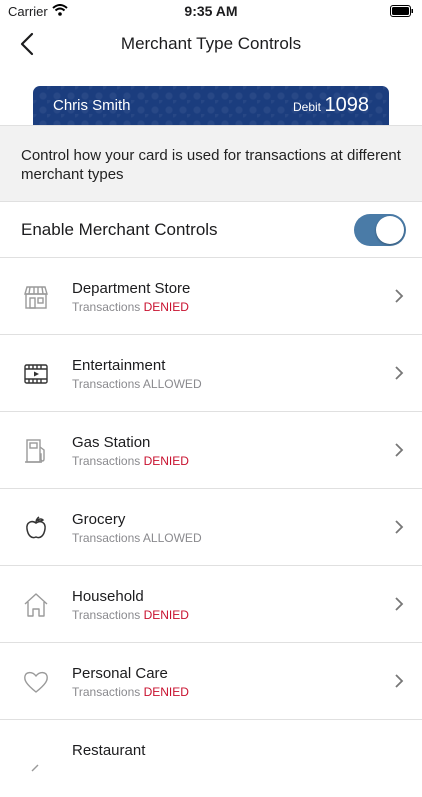 The width and height of the screenshot is (422, 797). Describe the element at coordinates (111, 442) in the screenshot. I see `merchant-name: Gas Station` at that location.